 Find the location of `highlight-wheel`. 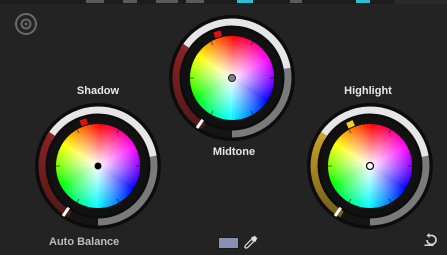

highlight-wheel is located at coordinates (370, 166).